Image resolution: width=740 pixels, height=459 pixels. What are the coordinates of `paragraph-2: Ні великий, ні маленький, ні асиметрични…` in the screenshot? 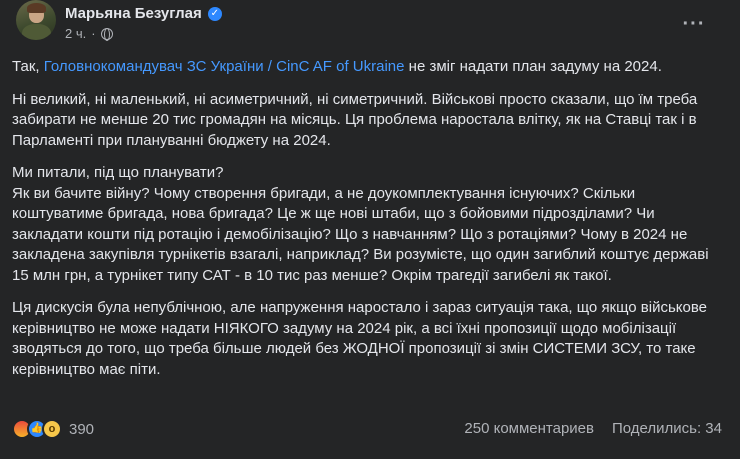 It's located at (355, 119).